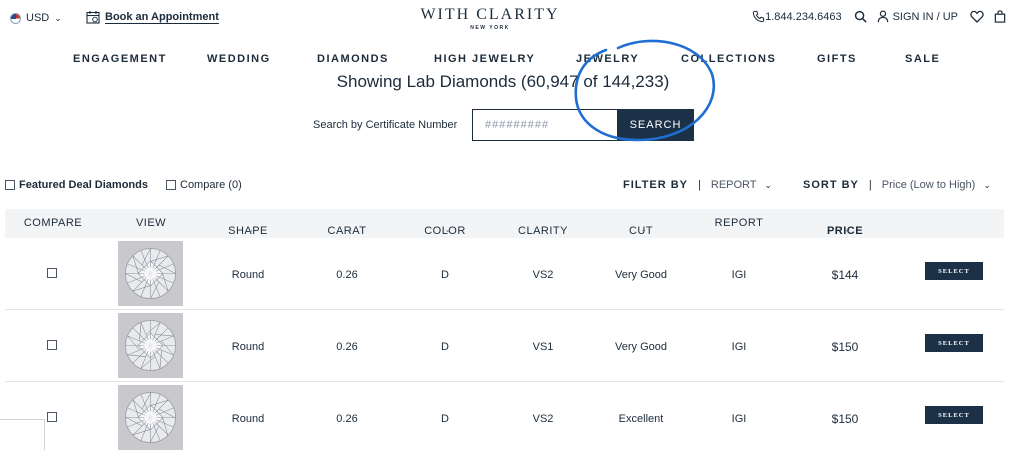 Image resolution: width=1024 pixels, height=450 pixels. Describe the element at coordinates (484, 59) in the screenshot. I see `nav-high-jewelry: HIGH JEWELRY` at that location.